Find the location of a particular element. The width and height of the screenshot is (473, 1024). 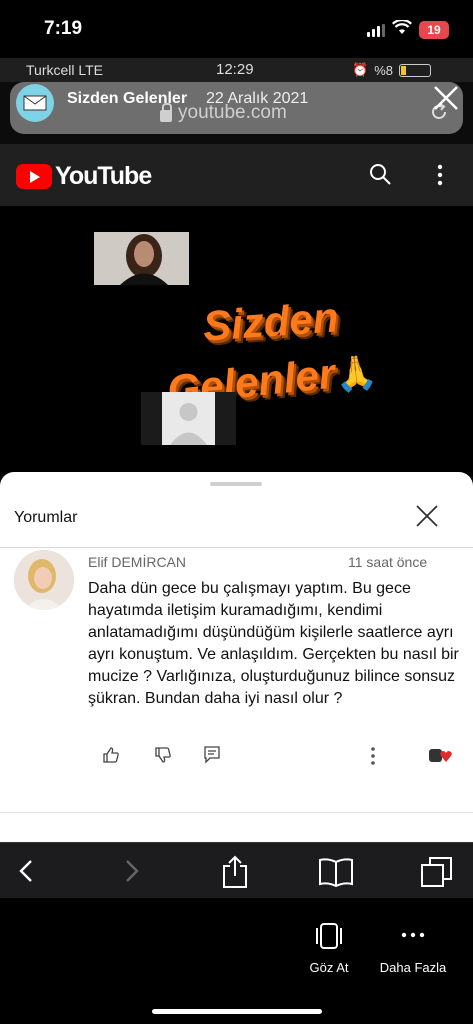

url-bar: youtube.com is located at coordinates (223, 113).